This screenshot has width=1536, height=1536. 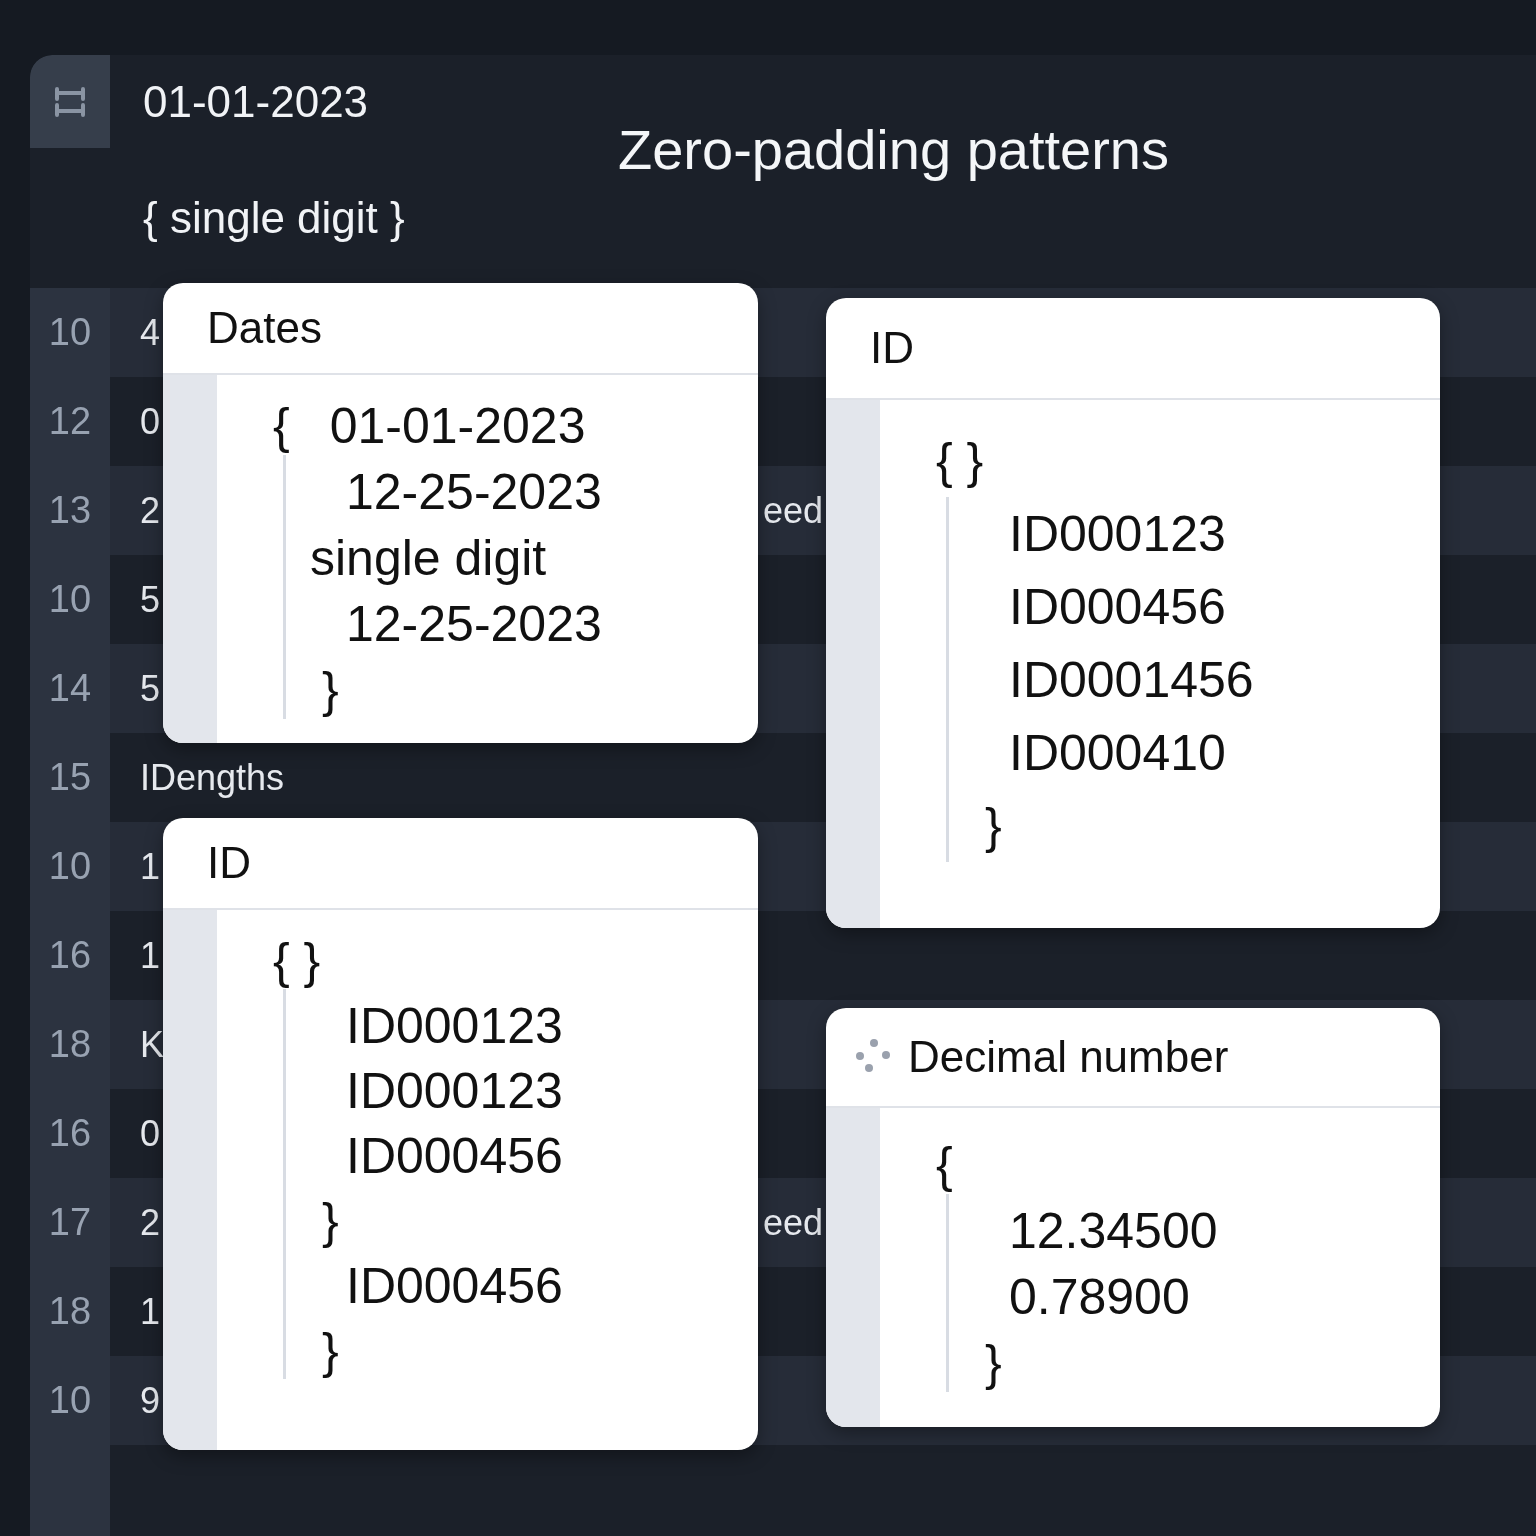 What do you see at coordinates (1131, 680) in the screenshot?
I see `code-value: ID0001456` at bounding box center [1131, 680].